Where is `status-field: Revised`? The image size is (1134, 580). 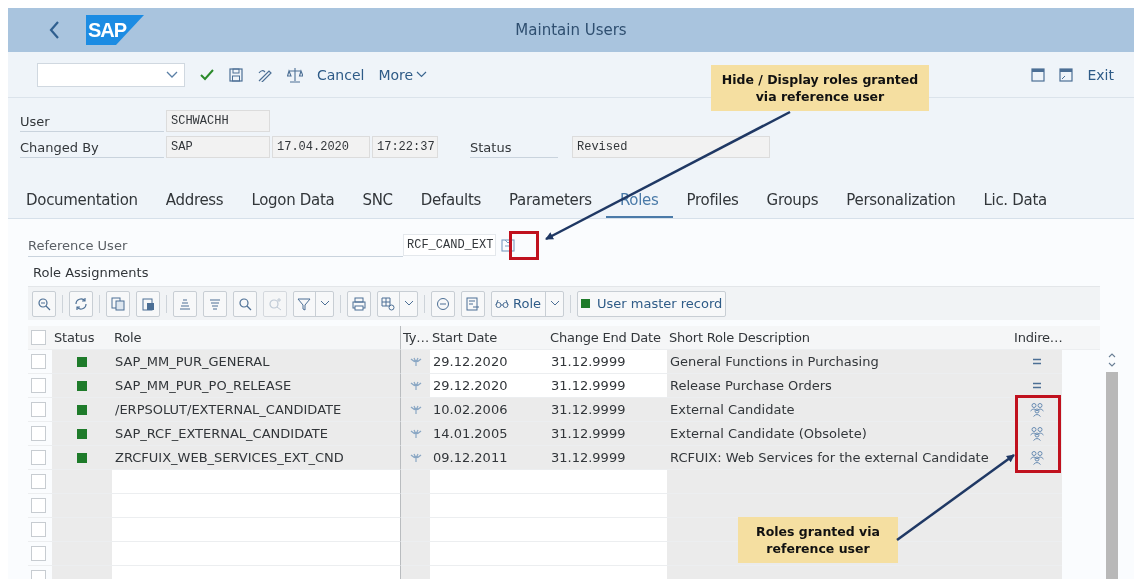 status-field: Revised is located at coordinates (671, 147).